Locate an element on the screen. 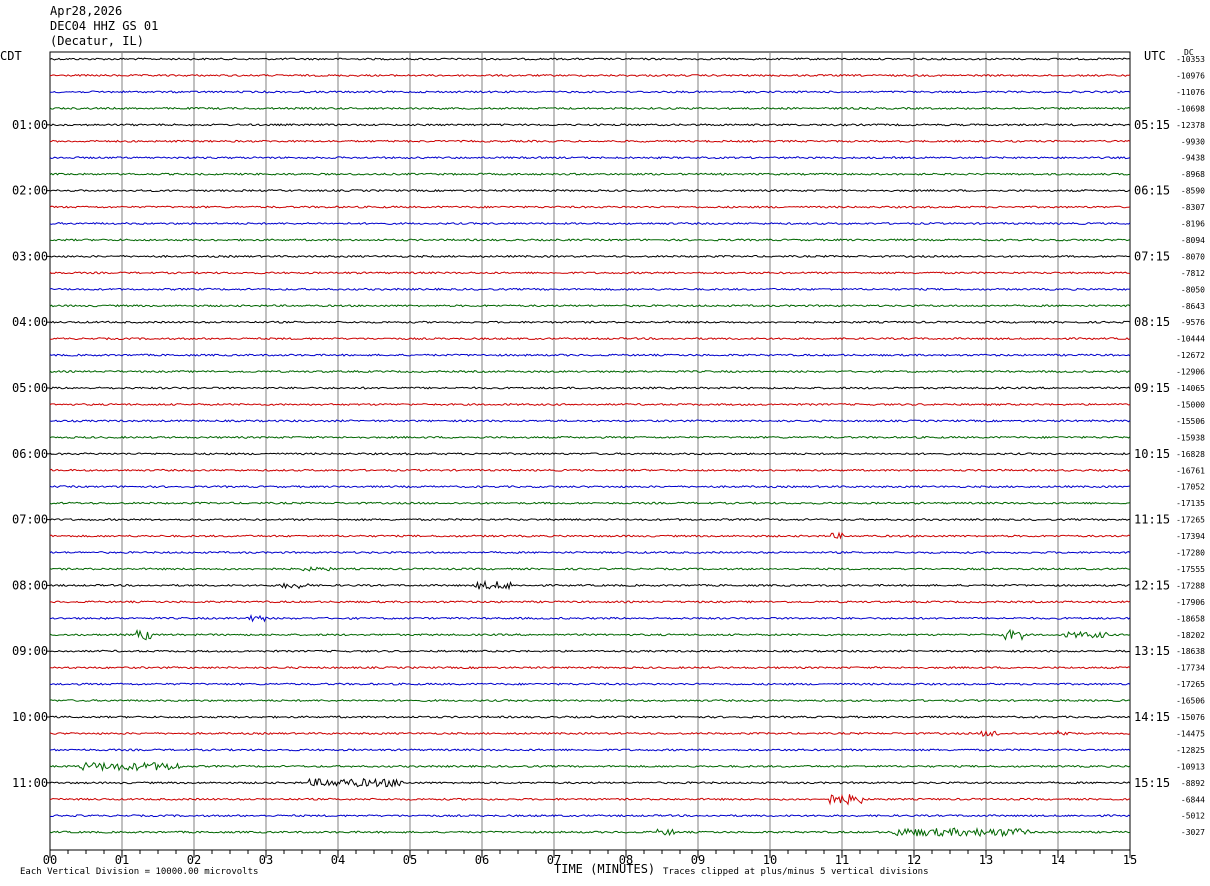  dc-offset-label: -5012 is located at coordinates (1193, 816).